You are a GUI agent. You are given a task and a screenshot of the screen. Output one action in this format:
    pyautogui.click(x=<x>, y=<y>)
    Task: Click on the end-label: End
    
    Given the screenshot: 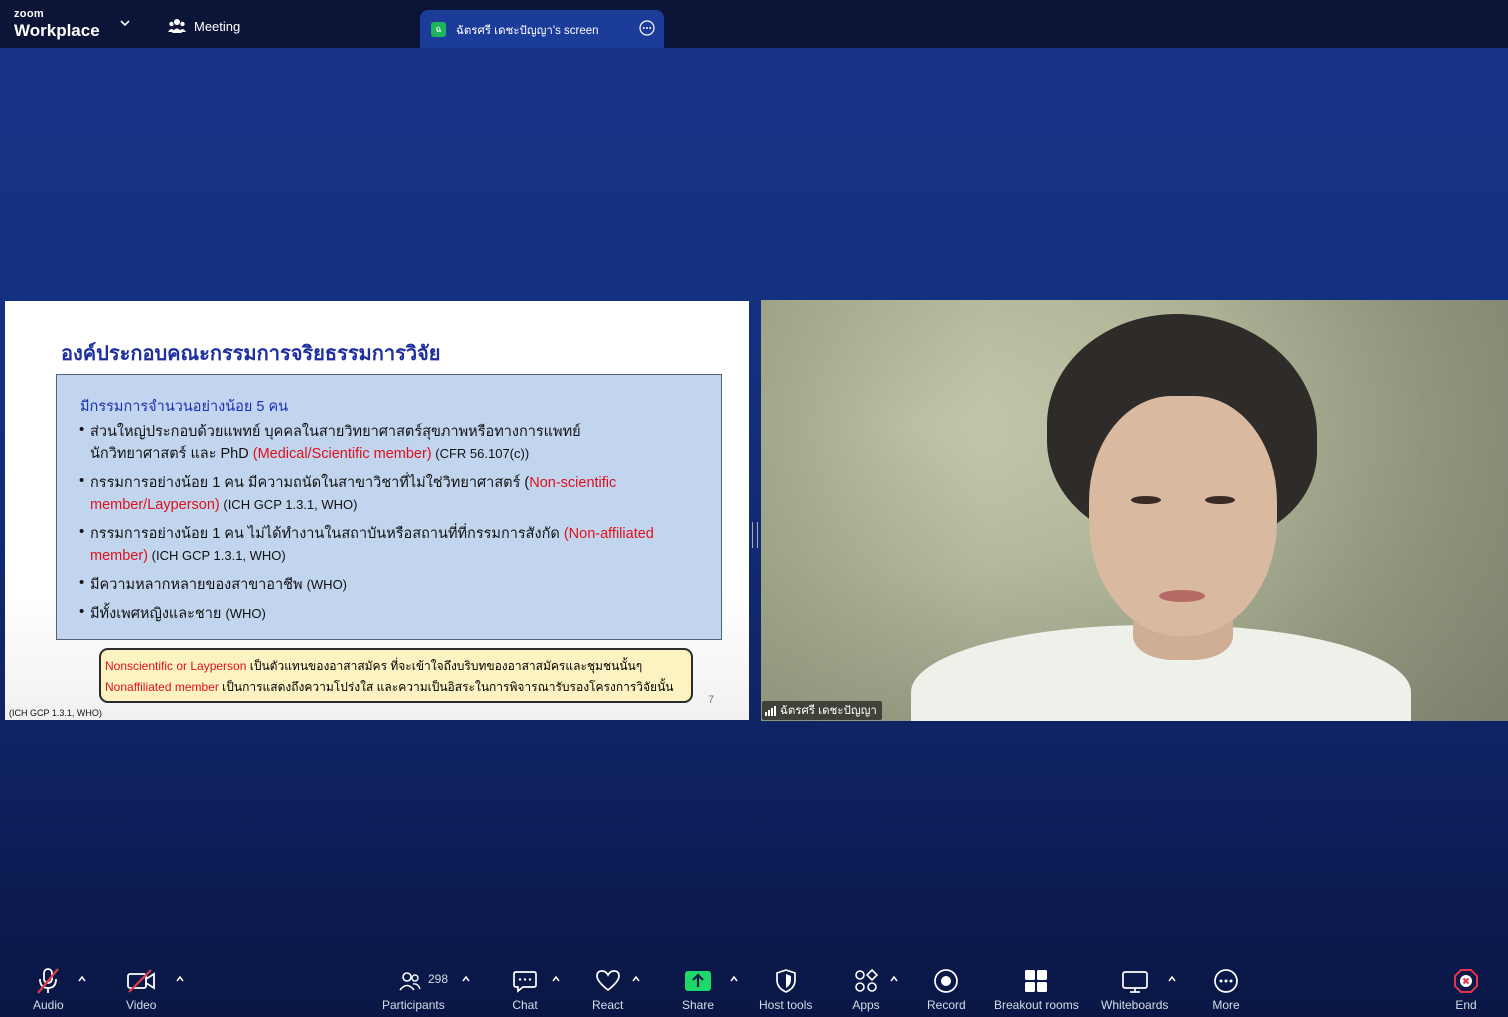 What is the action you would take?
    pyautogui.click(x=1466, y=1005)
    